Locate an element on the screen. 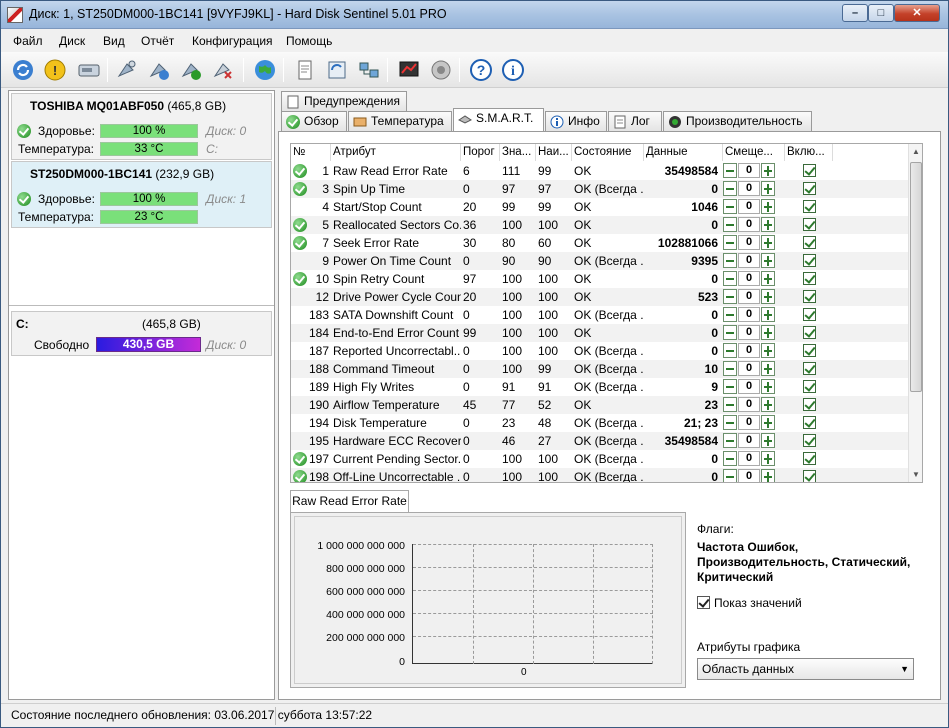  col-number: № is located at coordinates (311, 152).